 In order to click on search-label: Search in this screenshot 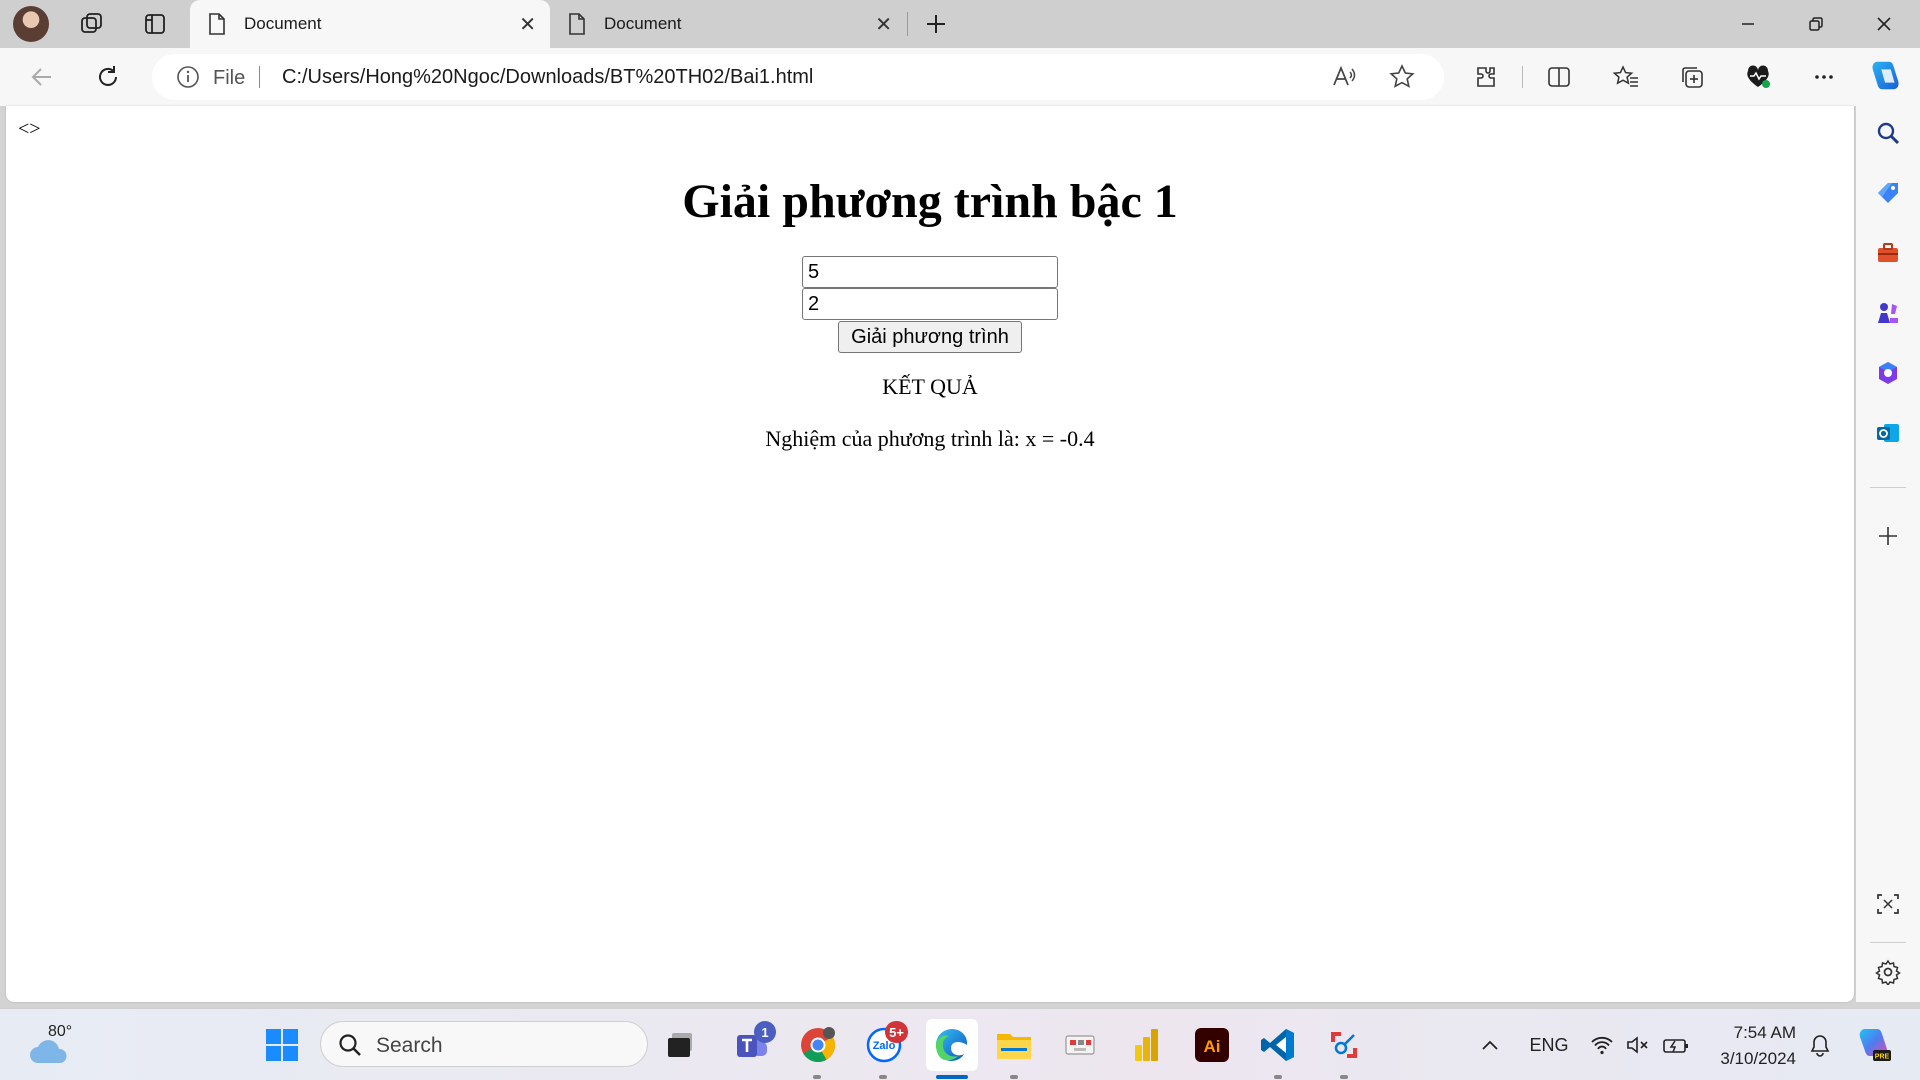, I will do `click(409, 1045)`.